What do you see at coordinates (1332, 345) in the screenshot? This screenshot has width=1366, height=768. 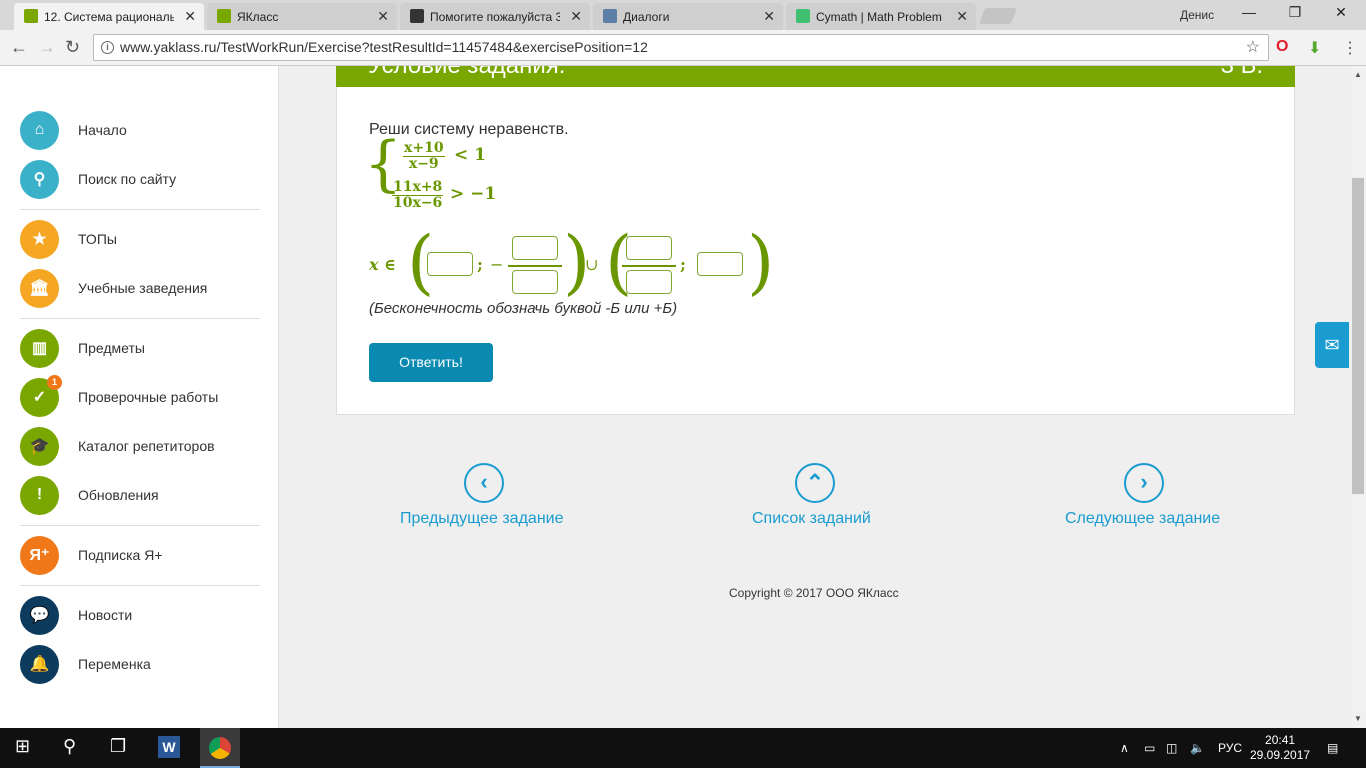 I see `mail-feedback-icon: ✉` at bounding box center [1332, 345].